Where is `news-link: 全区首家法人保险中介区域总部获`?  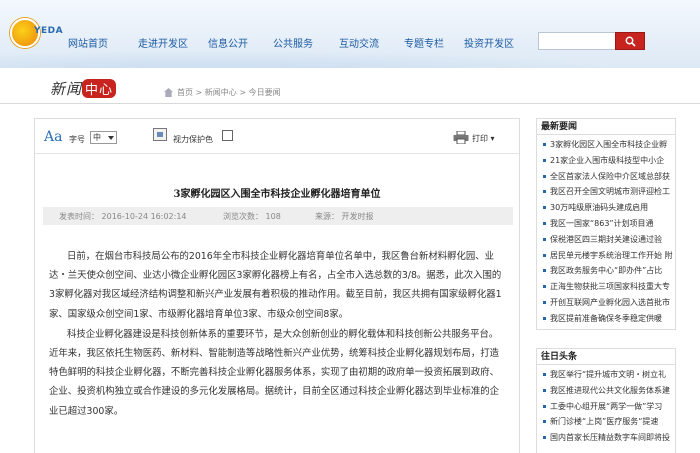 news-link: 全区首家法人保险中介区域总部获 is located at coordinates (606, 177).